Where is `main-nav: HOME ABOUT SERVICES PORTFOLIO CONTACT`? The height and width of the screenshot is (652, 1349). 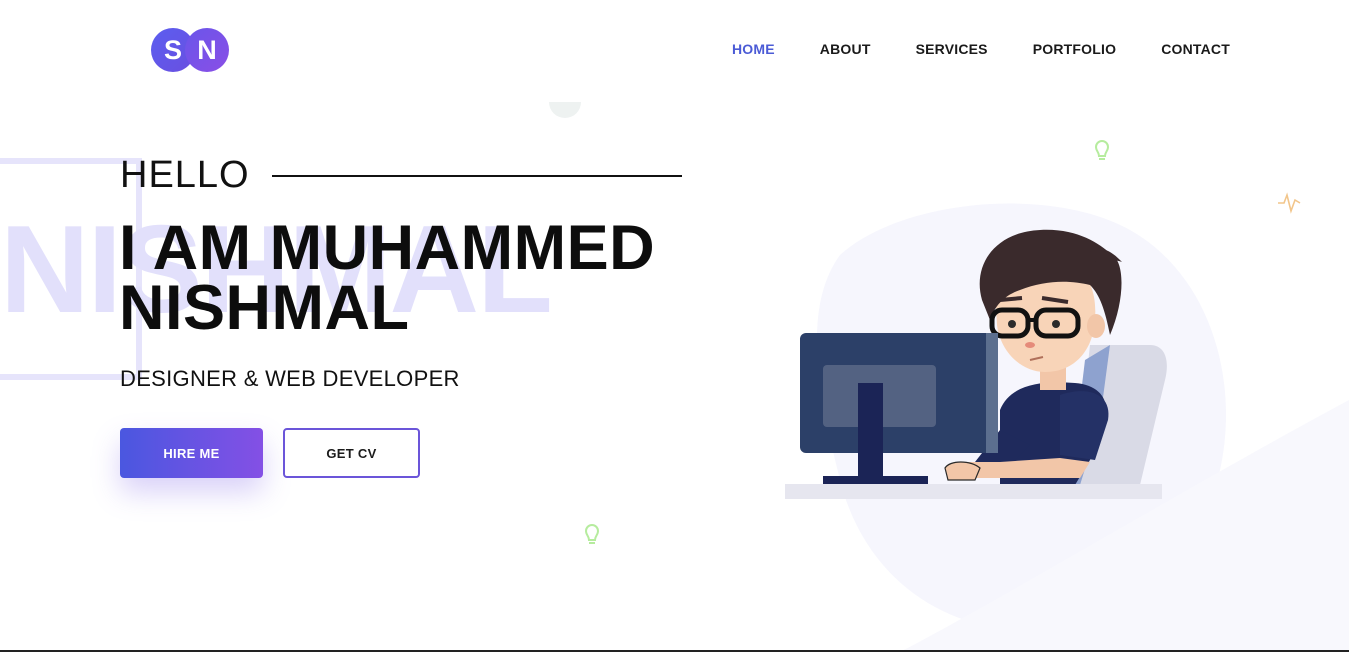 main-nav: HOME ABOUT SERVICES PORTFOLIO CONTACT is located at coordinates (958, 49).